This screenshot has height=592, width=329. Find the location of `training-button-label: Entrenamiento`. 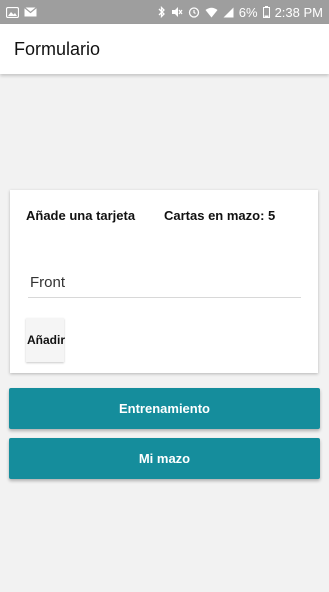

training-button-label: Entrenamiento is located at coordinates (164, 408).